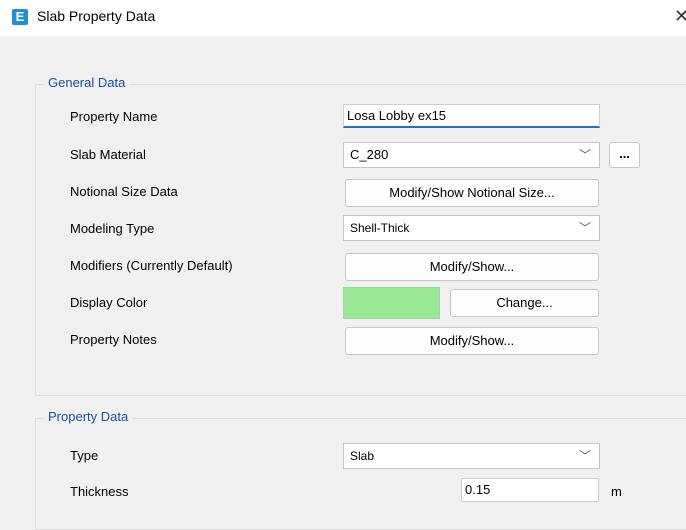 This screenshot has width=686, height=530. What do you see at coordinates (362, 456) in the screenshot?
I see `type-value: Slab` at bounding box center [362, 456].